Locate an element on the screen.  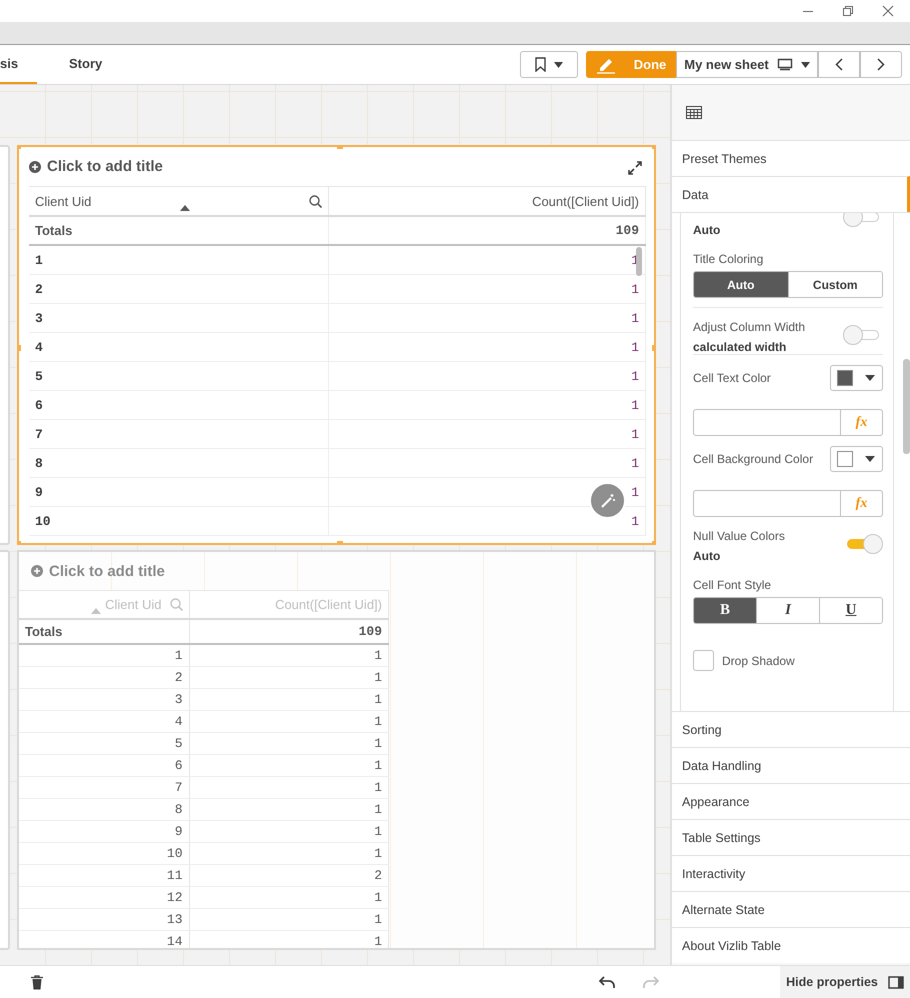
segment-button: B is located at coordinates (725, 610).